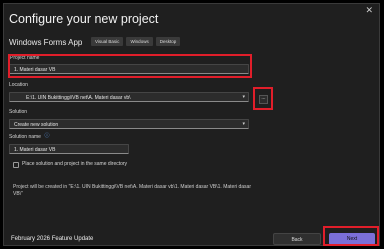 Image resolution: width=384 pixels, height=249 pixels. I want to click on template-tags: Visual Basic Windows Desktop, so click(136, 41).